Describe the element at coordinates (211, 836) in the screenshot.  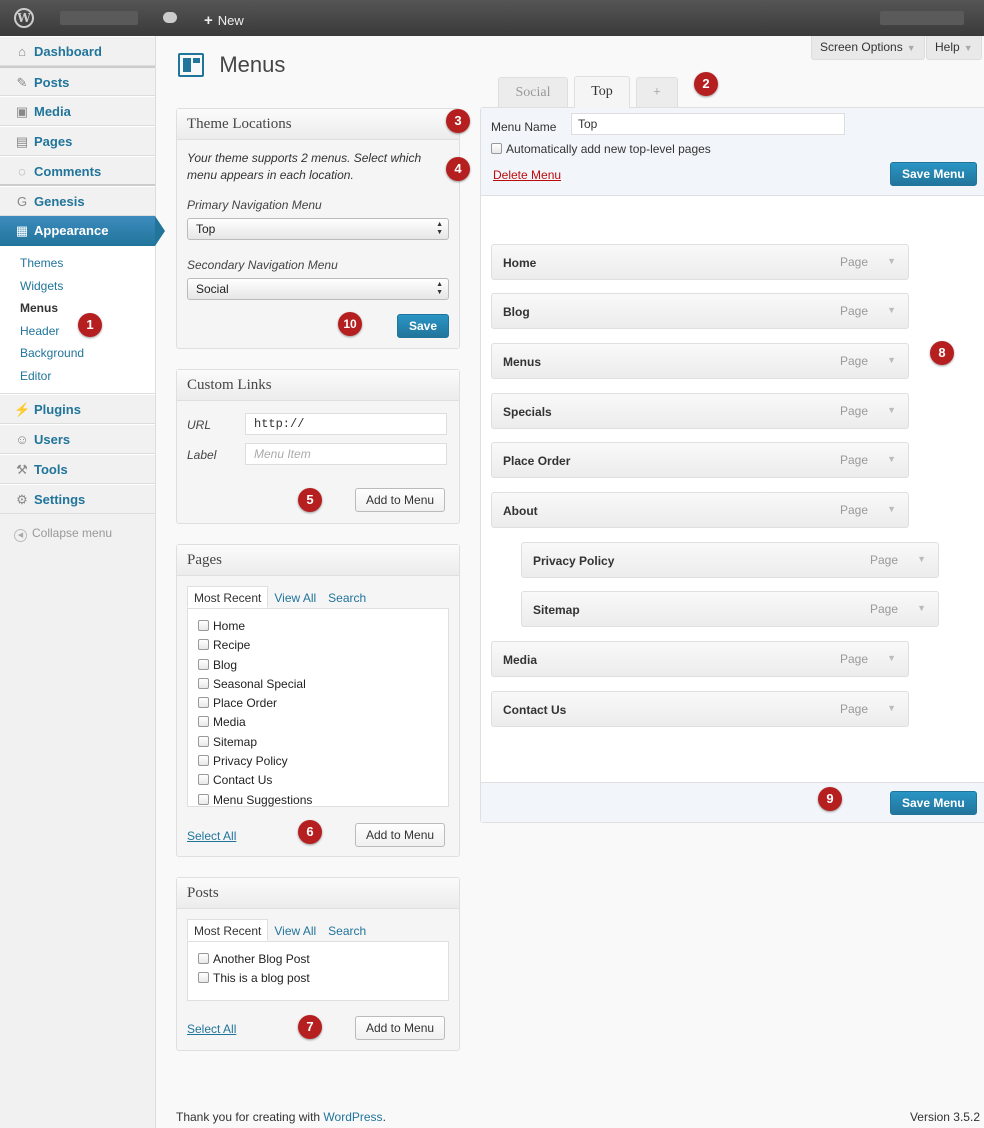
I see `select-all-pages-link: Select All` at that location.